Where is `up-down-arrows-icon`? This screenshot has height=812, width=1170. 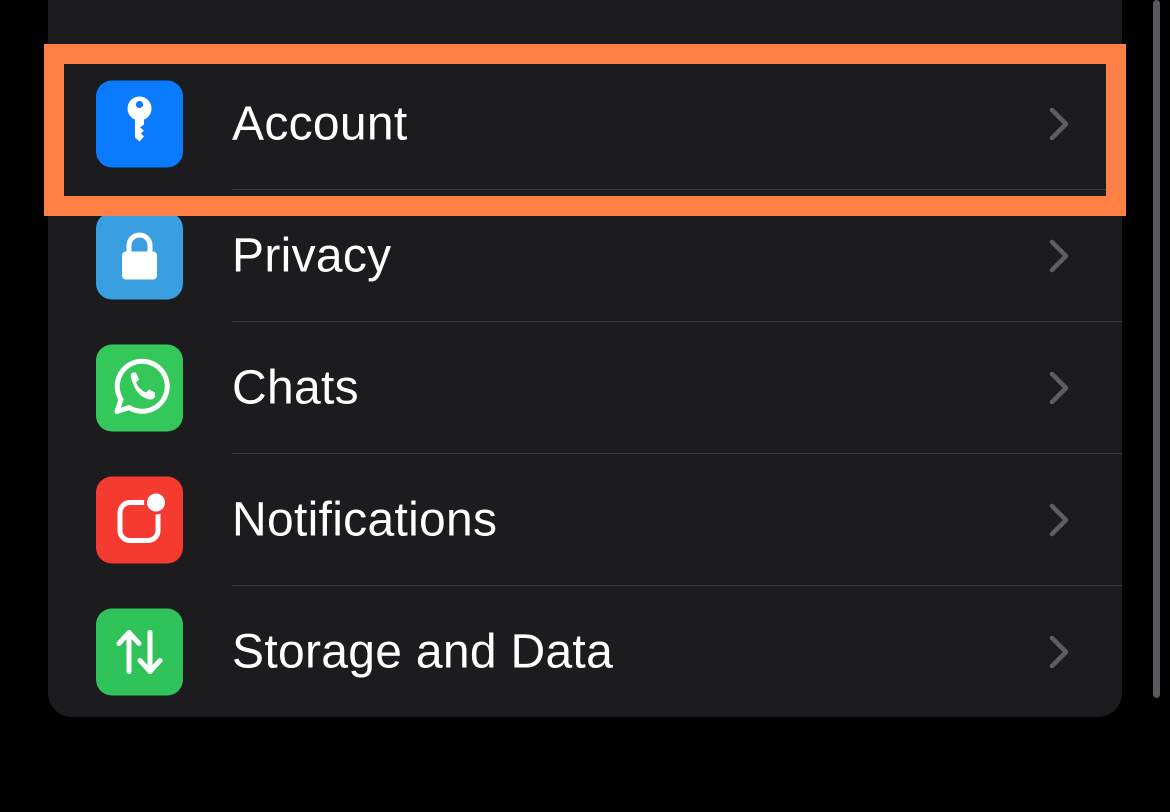
up-down-arrows-icon is located at coordinates (139, 652).